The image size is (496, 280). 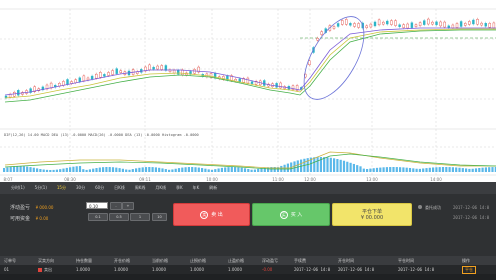 What do you see at coordinates (140, 188) in the screenshot?
I see `tab-timeframe: 周K线` at bounding box center [140, 188].